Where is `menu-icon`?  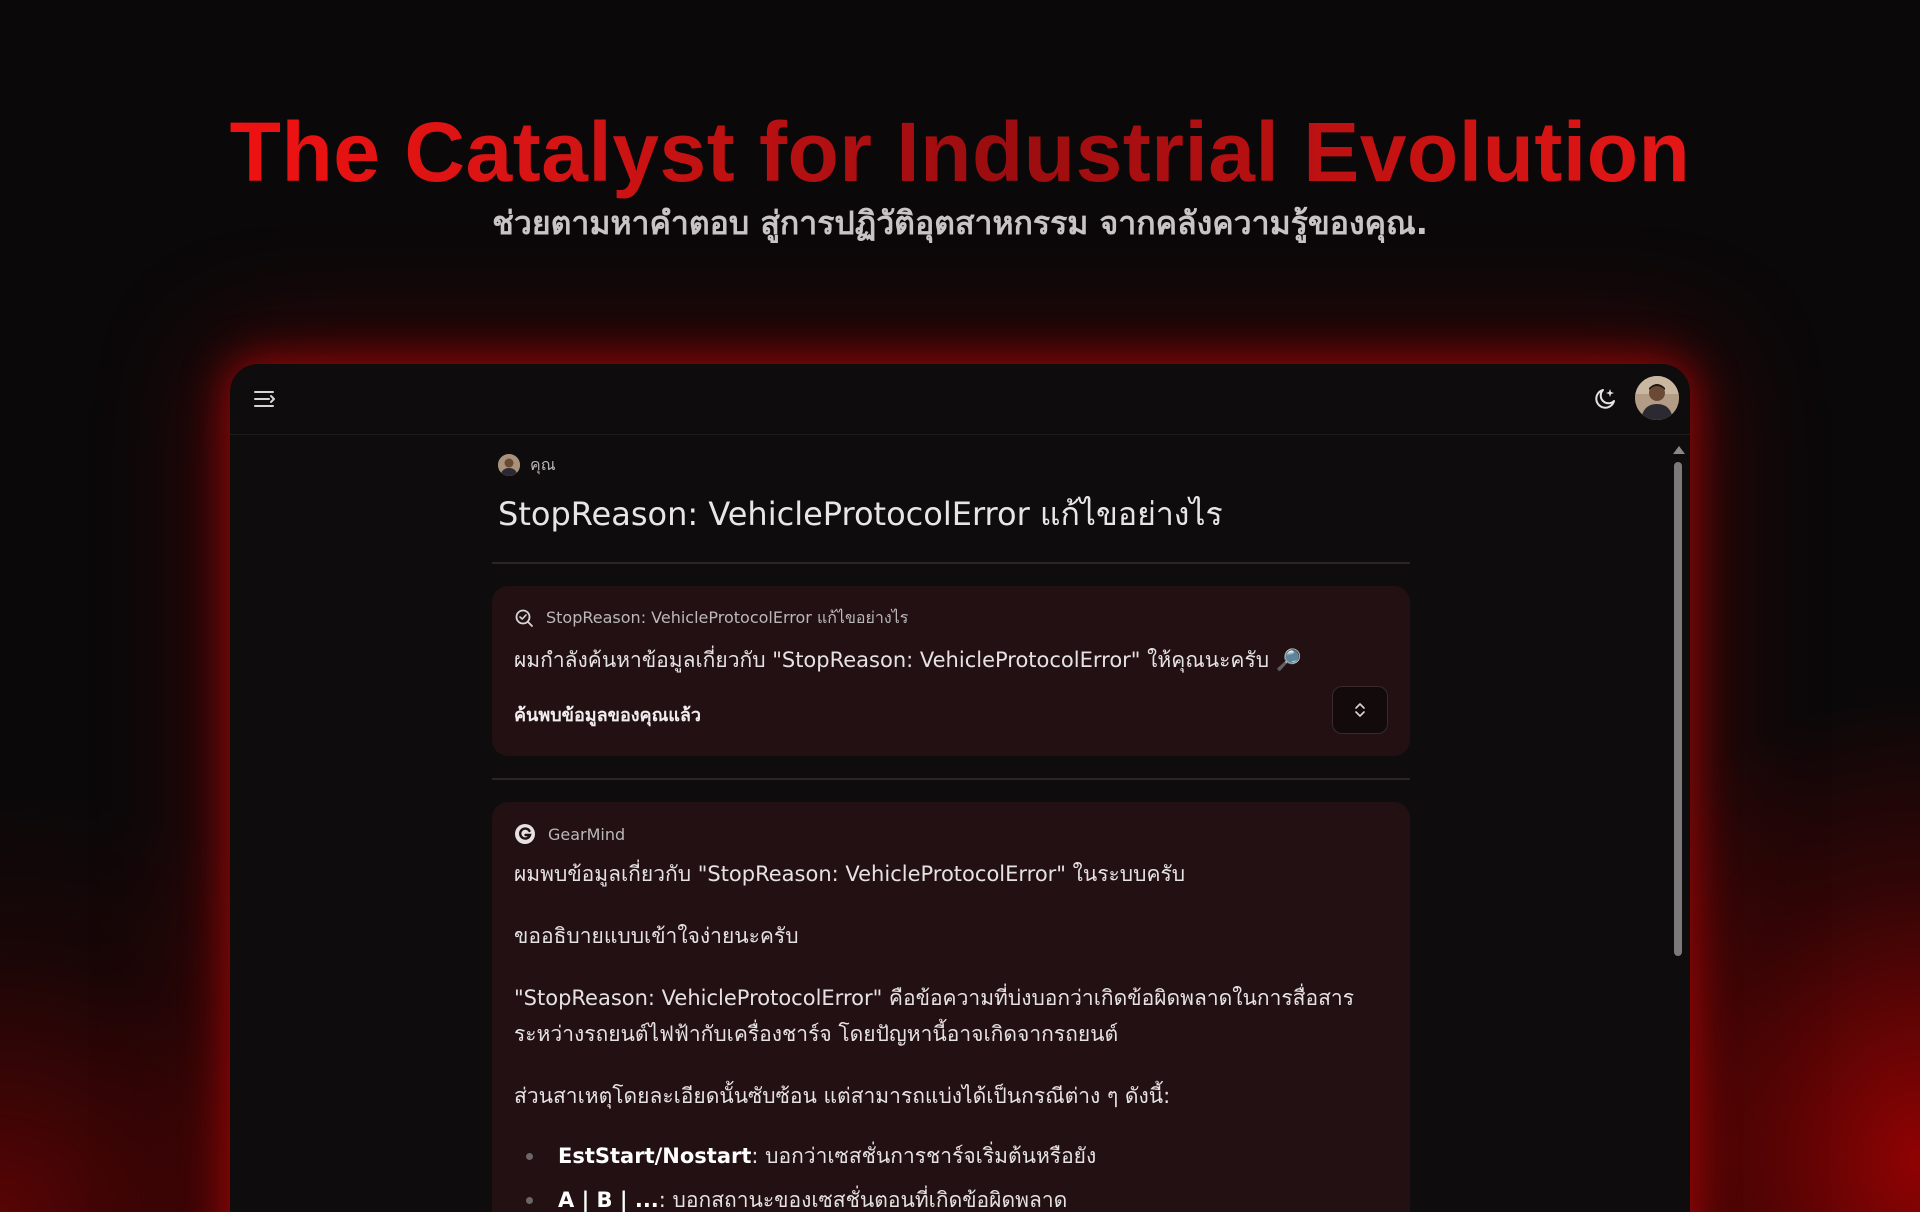
menu-icon is located at coordinates (264, 399).